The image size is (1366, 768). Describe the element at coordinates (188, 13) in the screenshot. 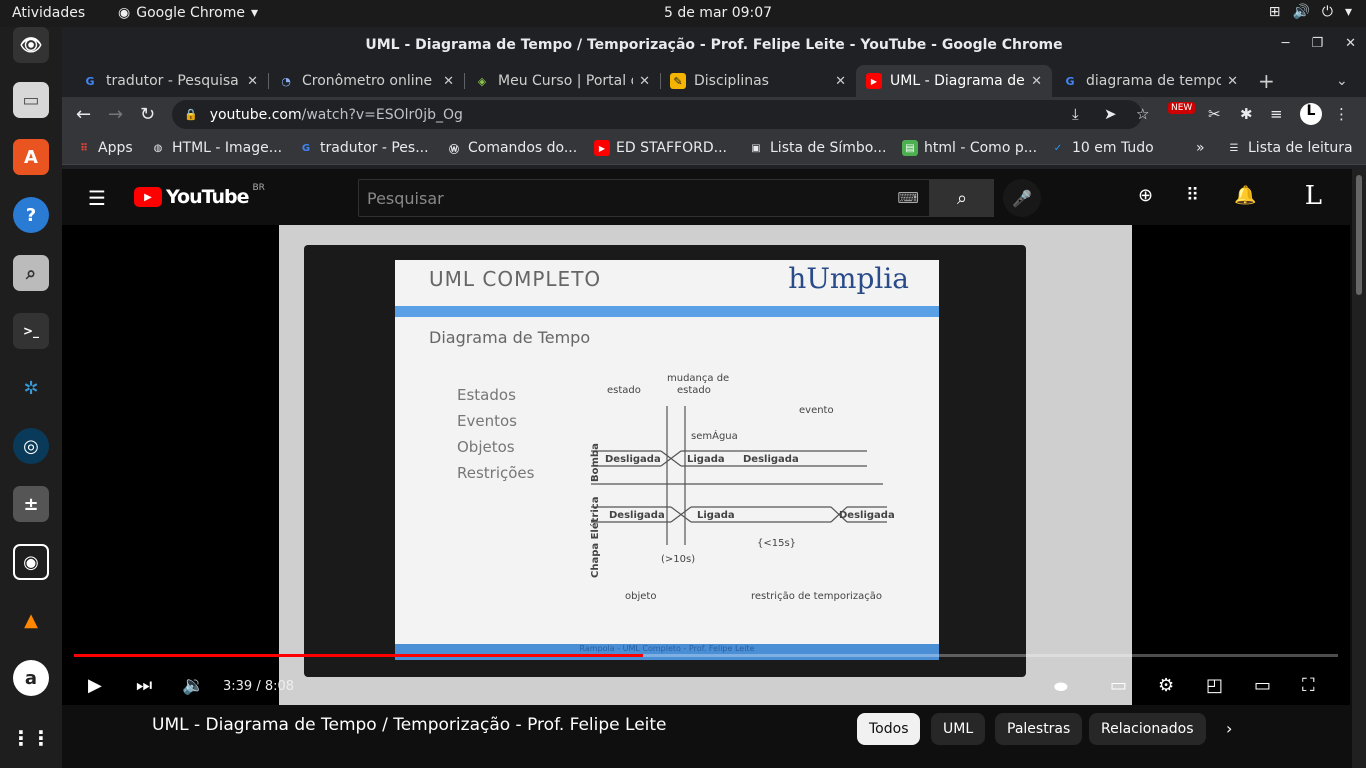

I see `app-menu: ◉ Google Chrome ▾` at that location.